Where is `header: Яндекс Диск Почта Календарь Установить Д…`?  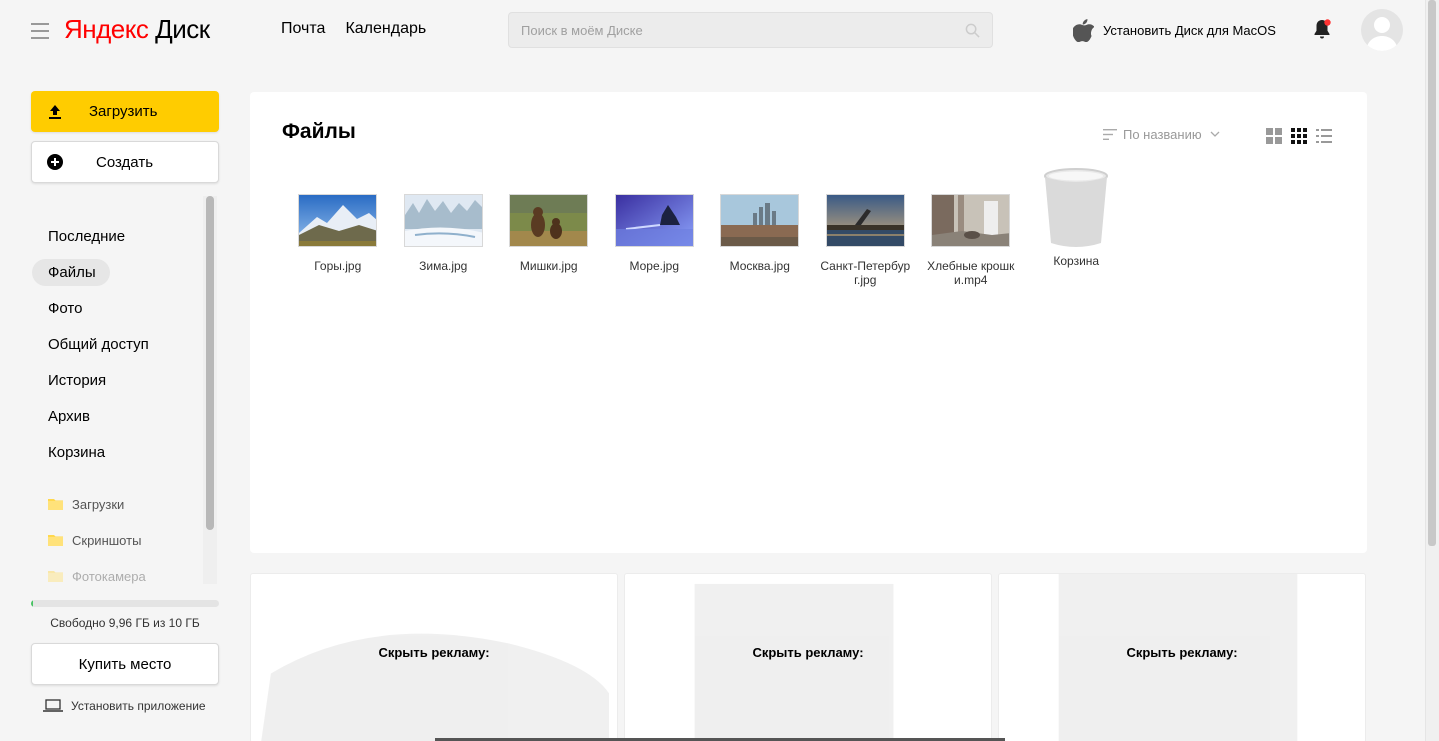
header: Яндекс Диск Почта Календарь Установить Д… is located at coordinates (714, 30).